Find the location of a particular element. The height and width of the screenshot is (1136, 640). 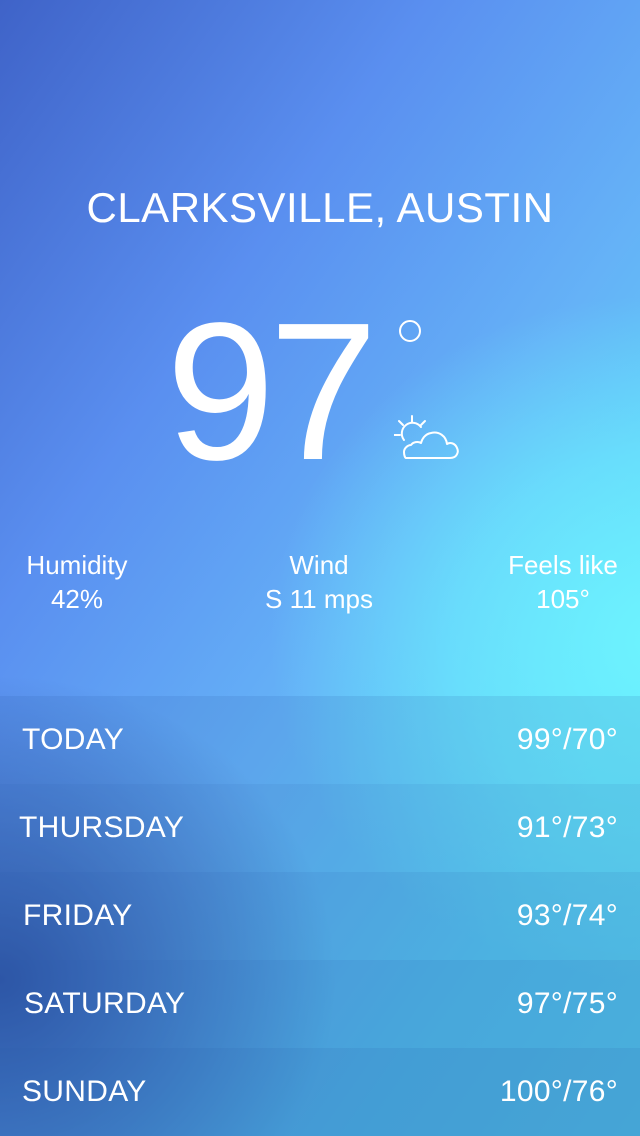

humidity-stat: Humidity 42% is located at coordinates (88, 582).